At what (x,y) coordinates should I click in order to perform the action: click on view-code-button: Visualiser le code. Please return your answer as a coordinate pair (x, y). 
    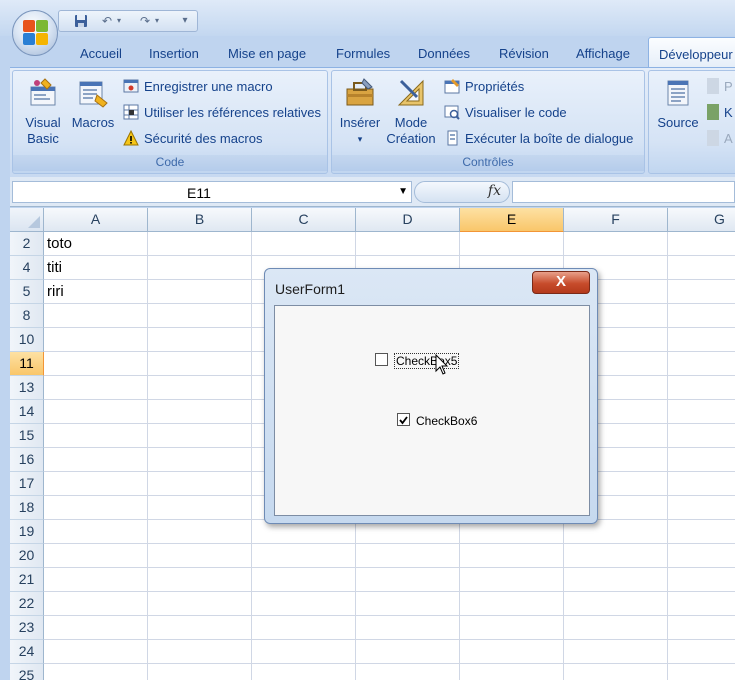
    Looking at the image, I should click on (505, 114).